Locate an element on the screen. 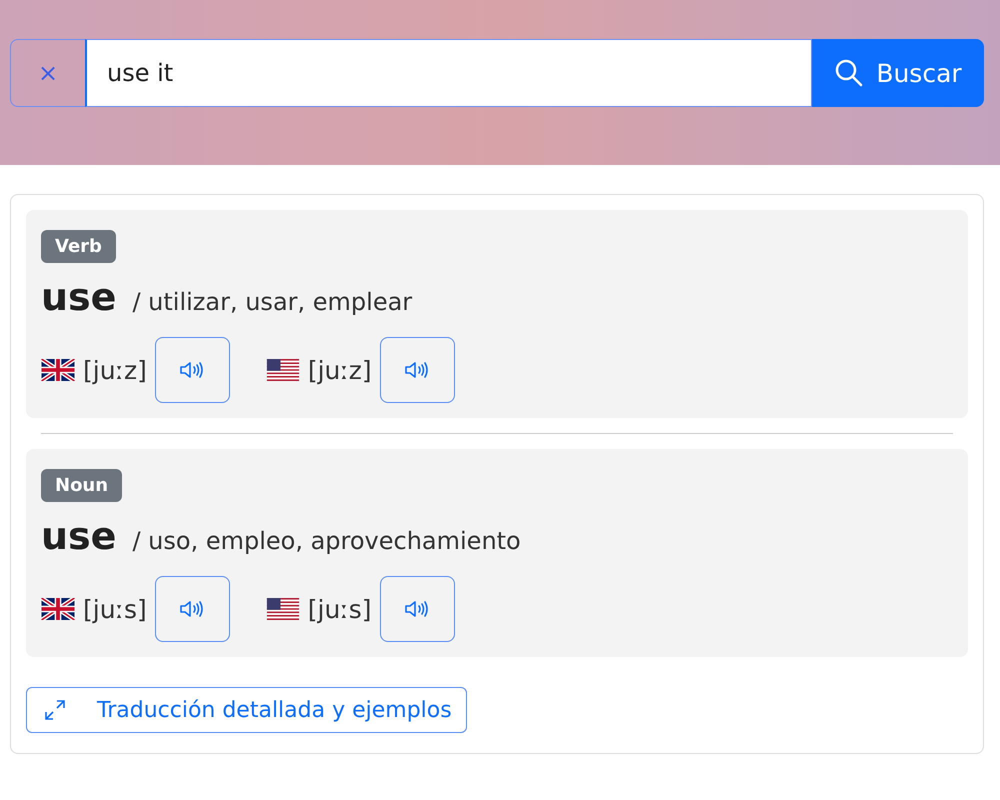 This screenshot has width=1000, height=800. part-of-speech-badge: Verb is located at coordinates (78, 246).